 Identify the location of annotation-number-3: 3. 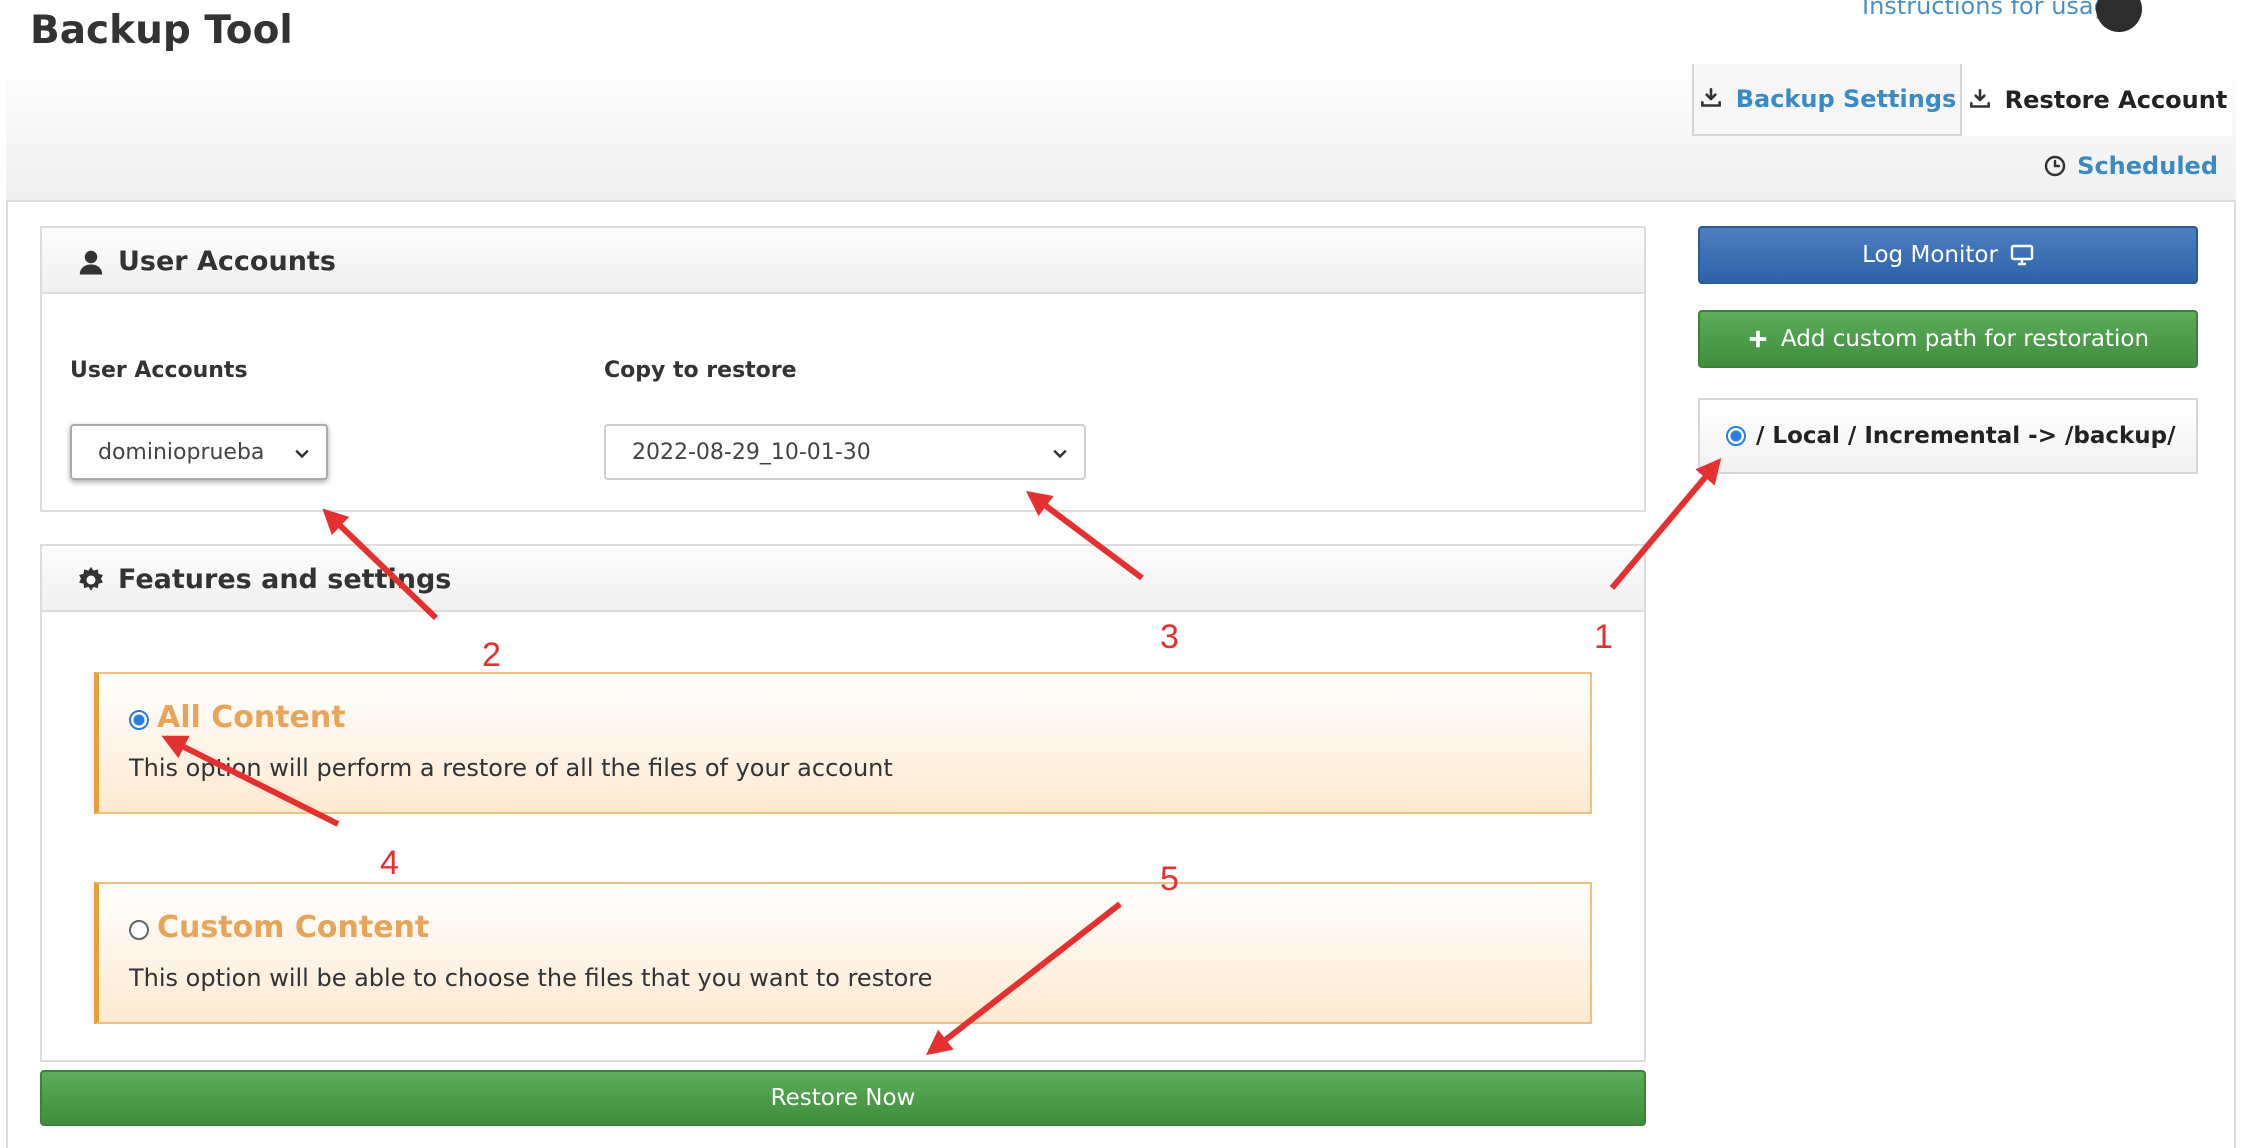
(1169, 637).